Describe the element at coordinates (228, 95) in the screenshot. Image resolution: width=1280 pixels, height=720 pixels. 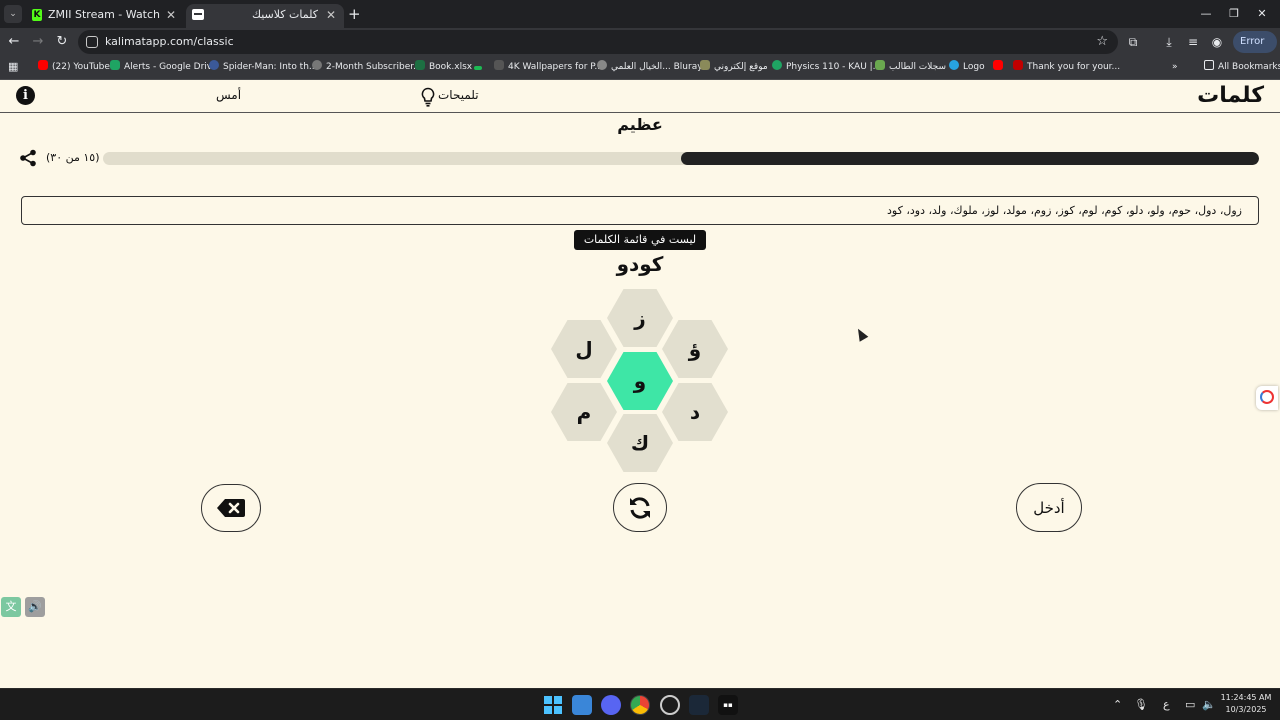
I see `yesterday-link: أمس` at that location.